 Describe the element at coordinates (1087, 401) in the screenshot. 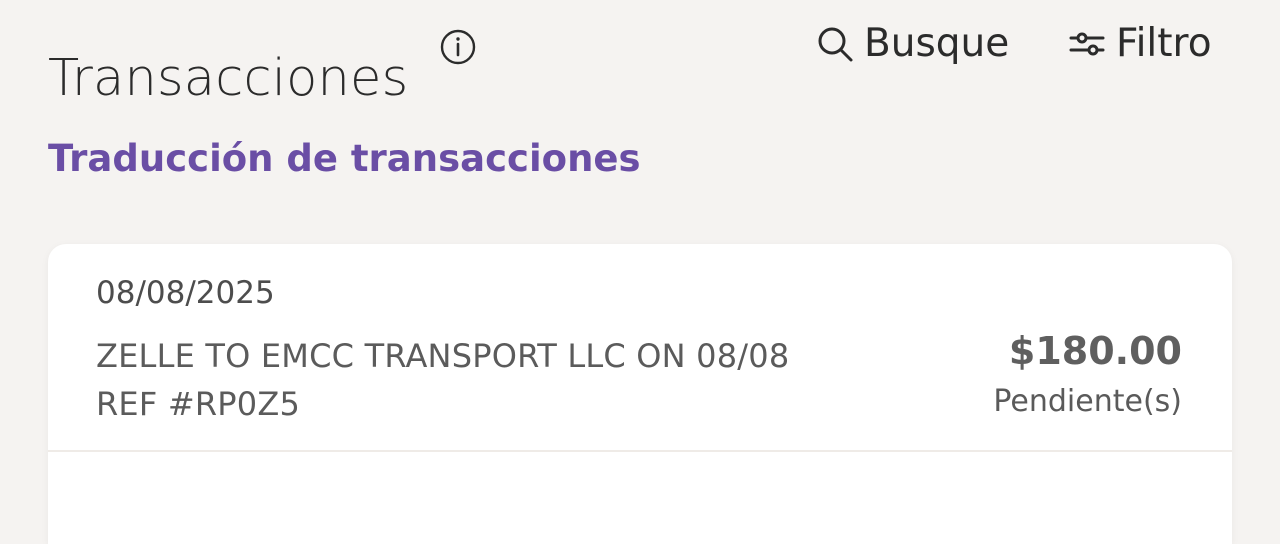

I see `transaction-status: Pendiente(s)` at that location.